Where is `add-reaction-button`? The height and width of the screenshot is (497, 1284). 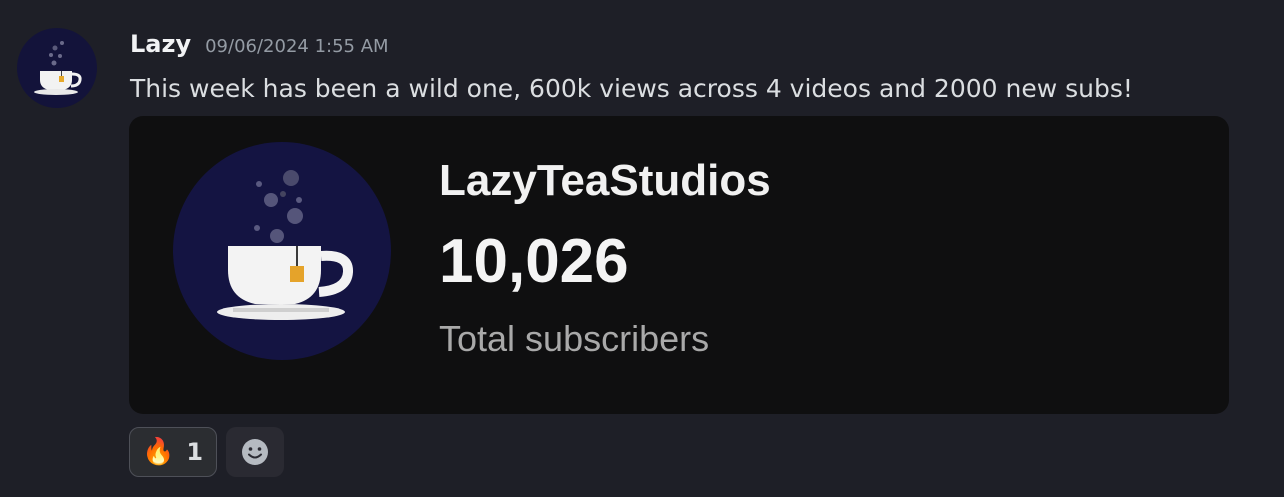
add-reaction-button is located at coordinates (255, 452).